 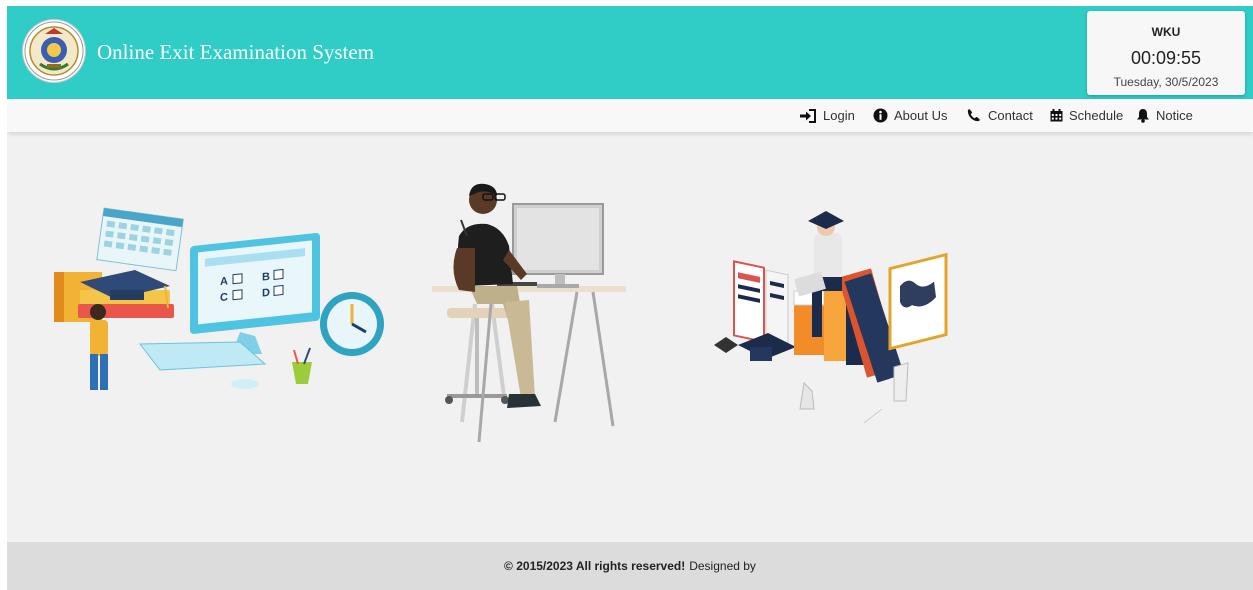 I want to click on bell-icon, so click(x=1143, y=116).